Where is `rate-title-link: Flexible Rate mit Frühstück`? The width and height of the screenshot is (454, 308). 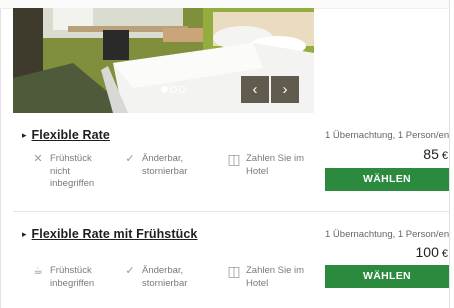
rate-title-link: Flexible Rate mit Frühstück is located at coordinates (115, 234).